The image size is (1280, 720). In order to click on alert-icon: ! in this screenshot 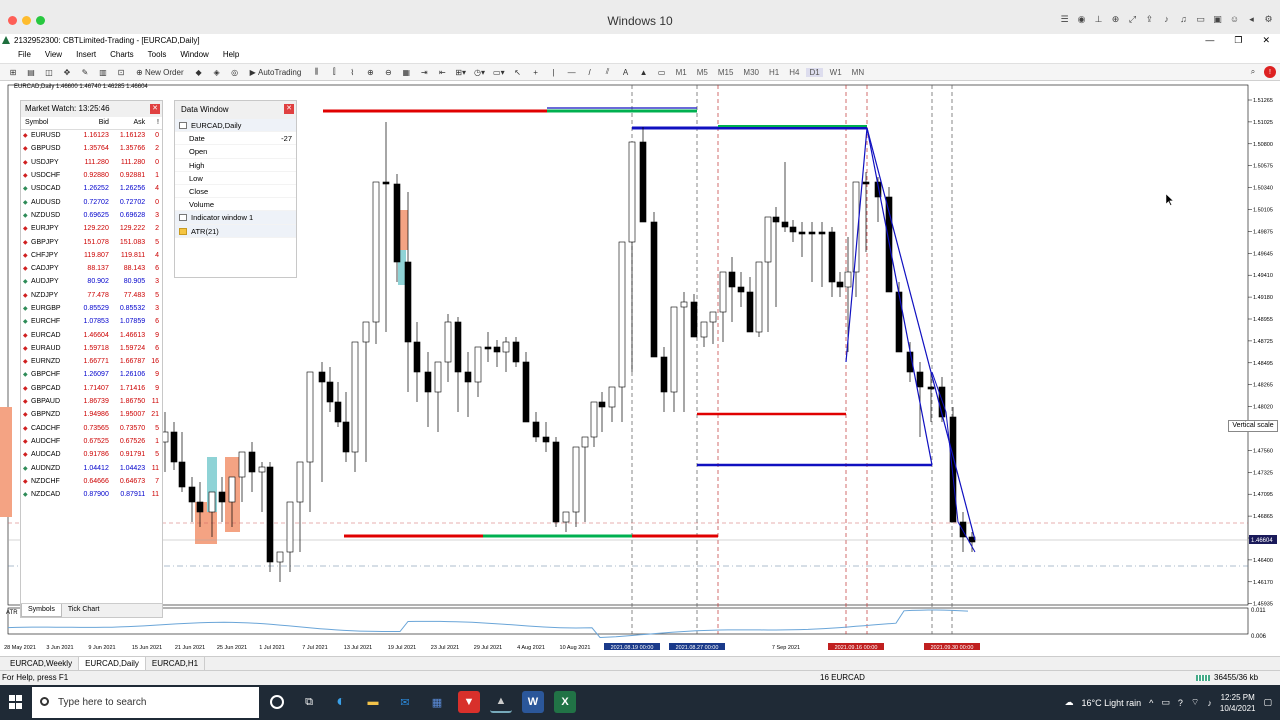, I will do `click(1270, 72)`.